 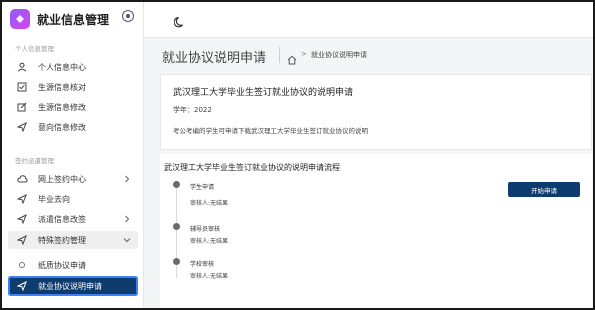 I want to click on sidebar-item-label: 特殊签约管理, so click(x=62, y=240).